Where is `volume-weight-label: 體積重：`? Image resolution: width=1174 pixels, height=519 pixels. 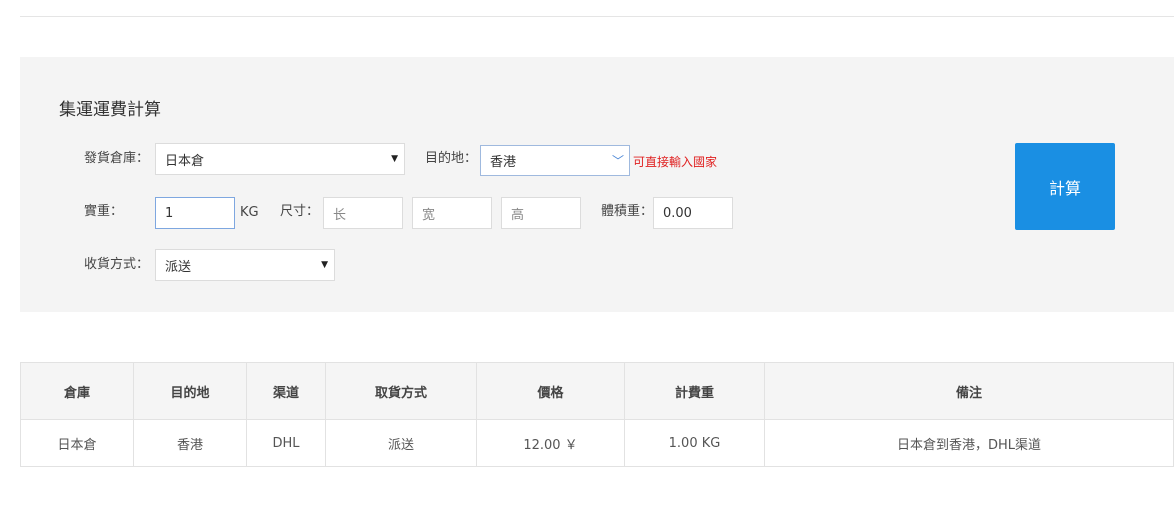 volume-weight-label: 體積重： is located at coordinates (627, 211).